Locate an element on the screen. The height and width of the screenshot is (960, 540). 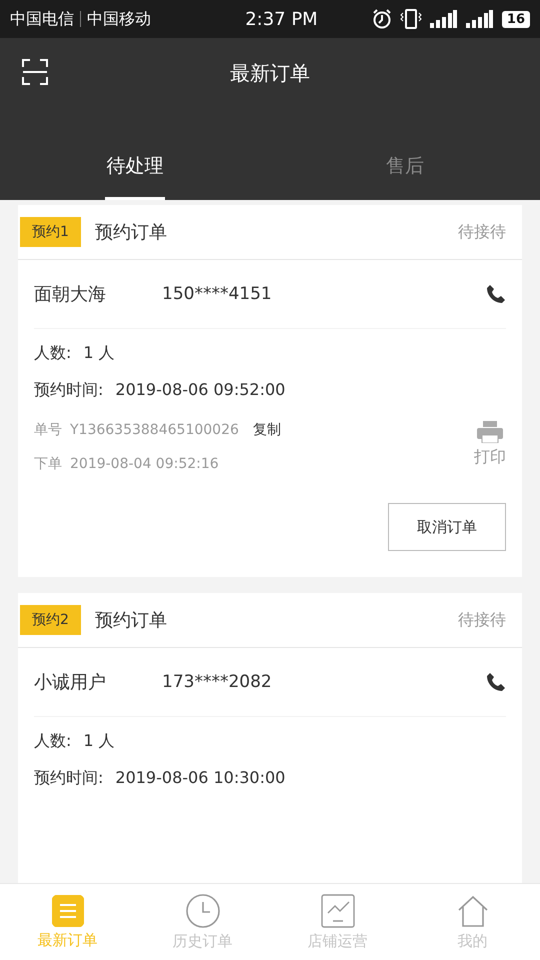
carrier-name: 中国电信 is located at coordinates (42, 19).